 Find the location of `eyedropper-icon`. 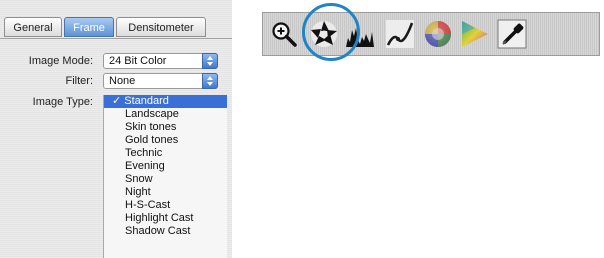

eyedropper-icon is located at coordinates (512, 34).